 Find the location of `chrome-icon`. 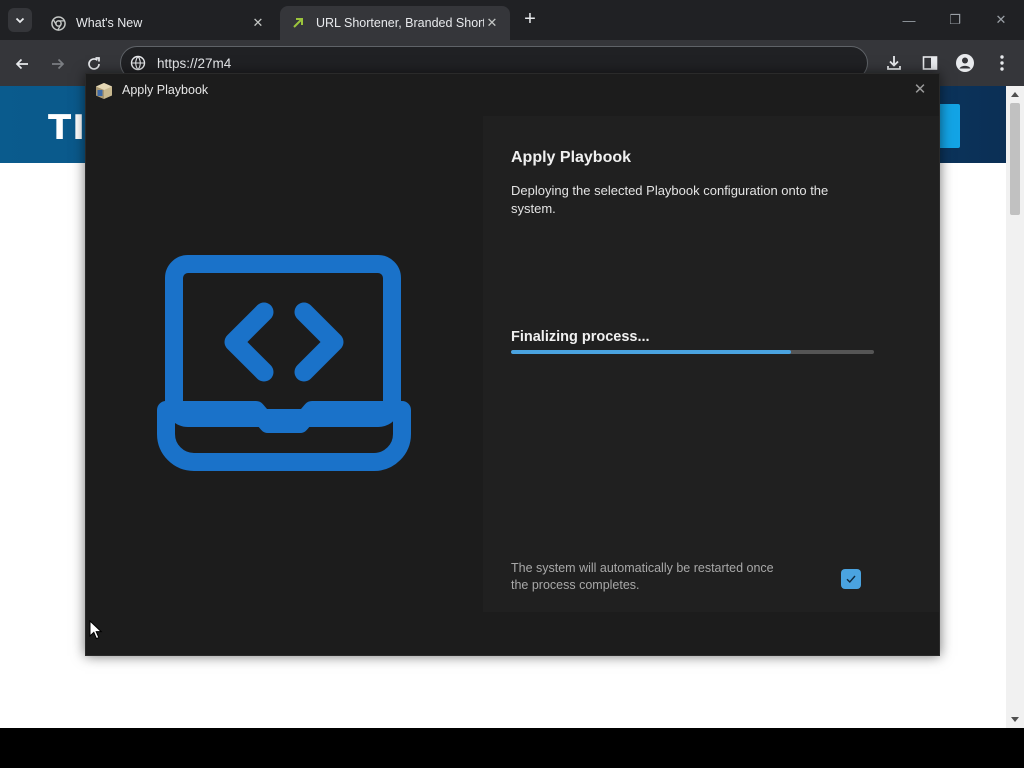

chrome-icon is located at coordinates (58, 23).